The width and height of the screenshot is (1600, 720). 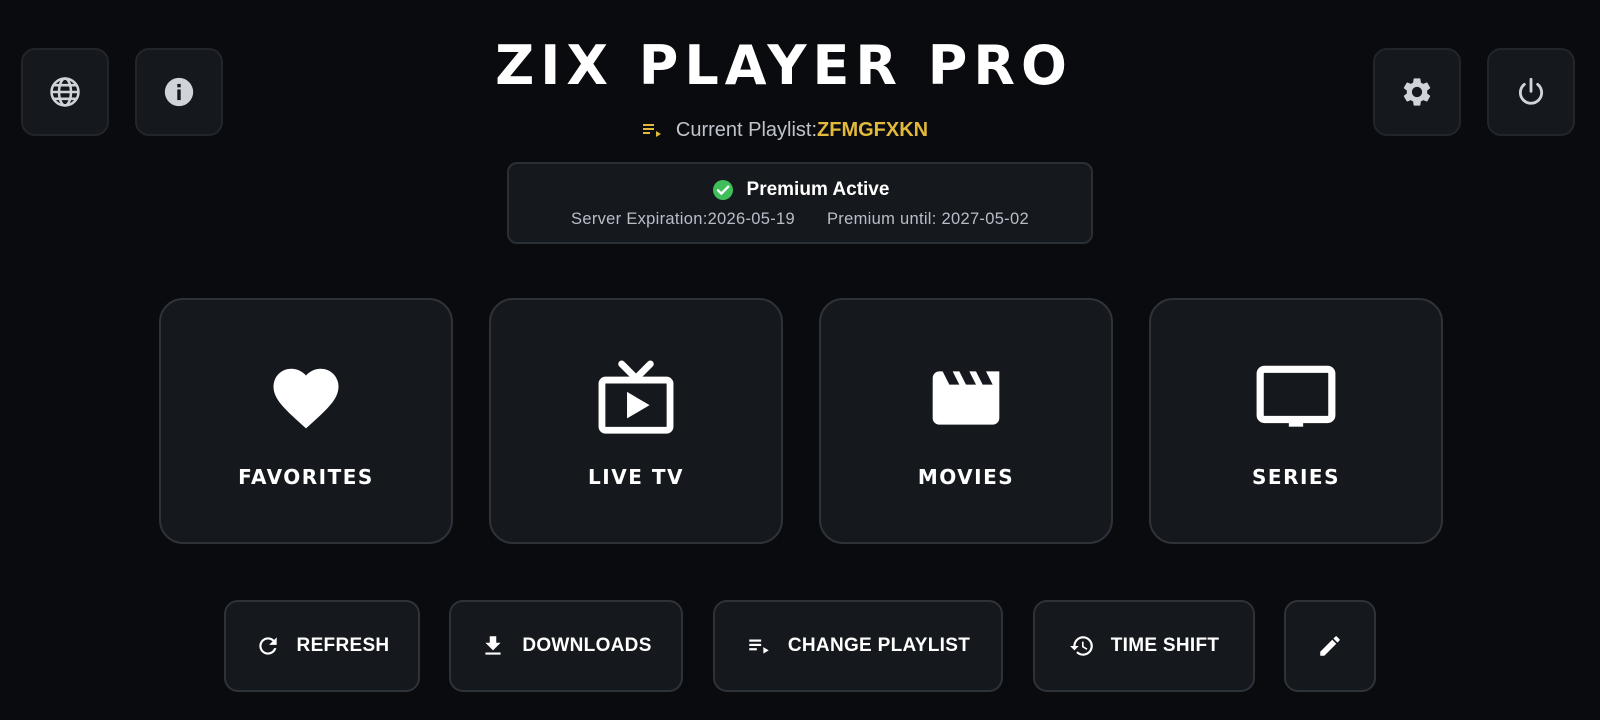 I want to click on tile-series: SERIES, so click(x=1296, y=421).